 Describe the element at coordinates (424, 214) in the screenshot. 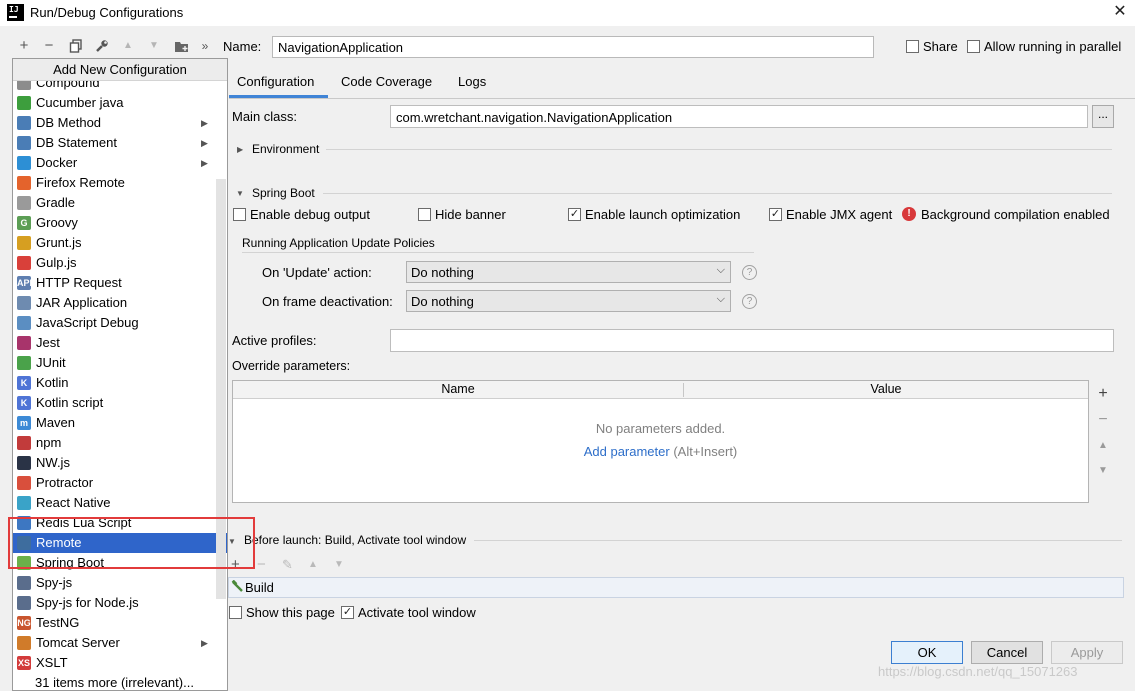

I see `hide-banner-checkbox` at that location.